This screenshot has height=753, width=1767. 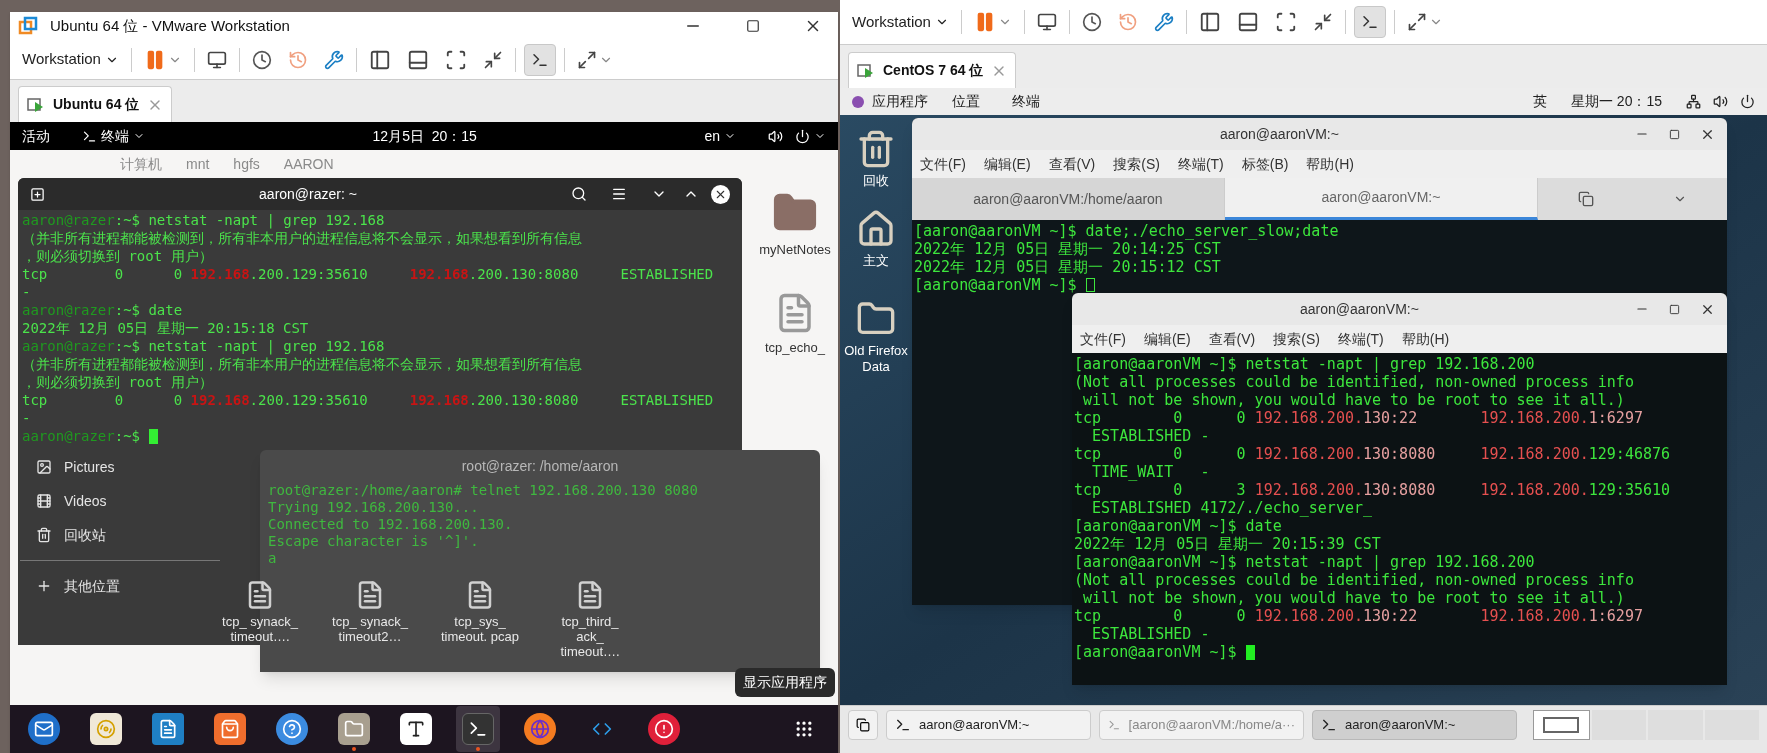 I want to click on house-icon, so click(x=876, y=229).